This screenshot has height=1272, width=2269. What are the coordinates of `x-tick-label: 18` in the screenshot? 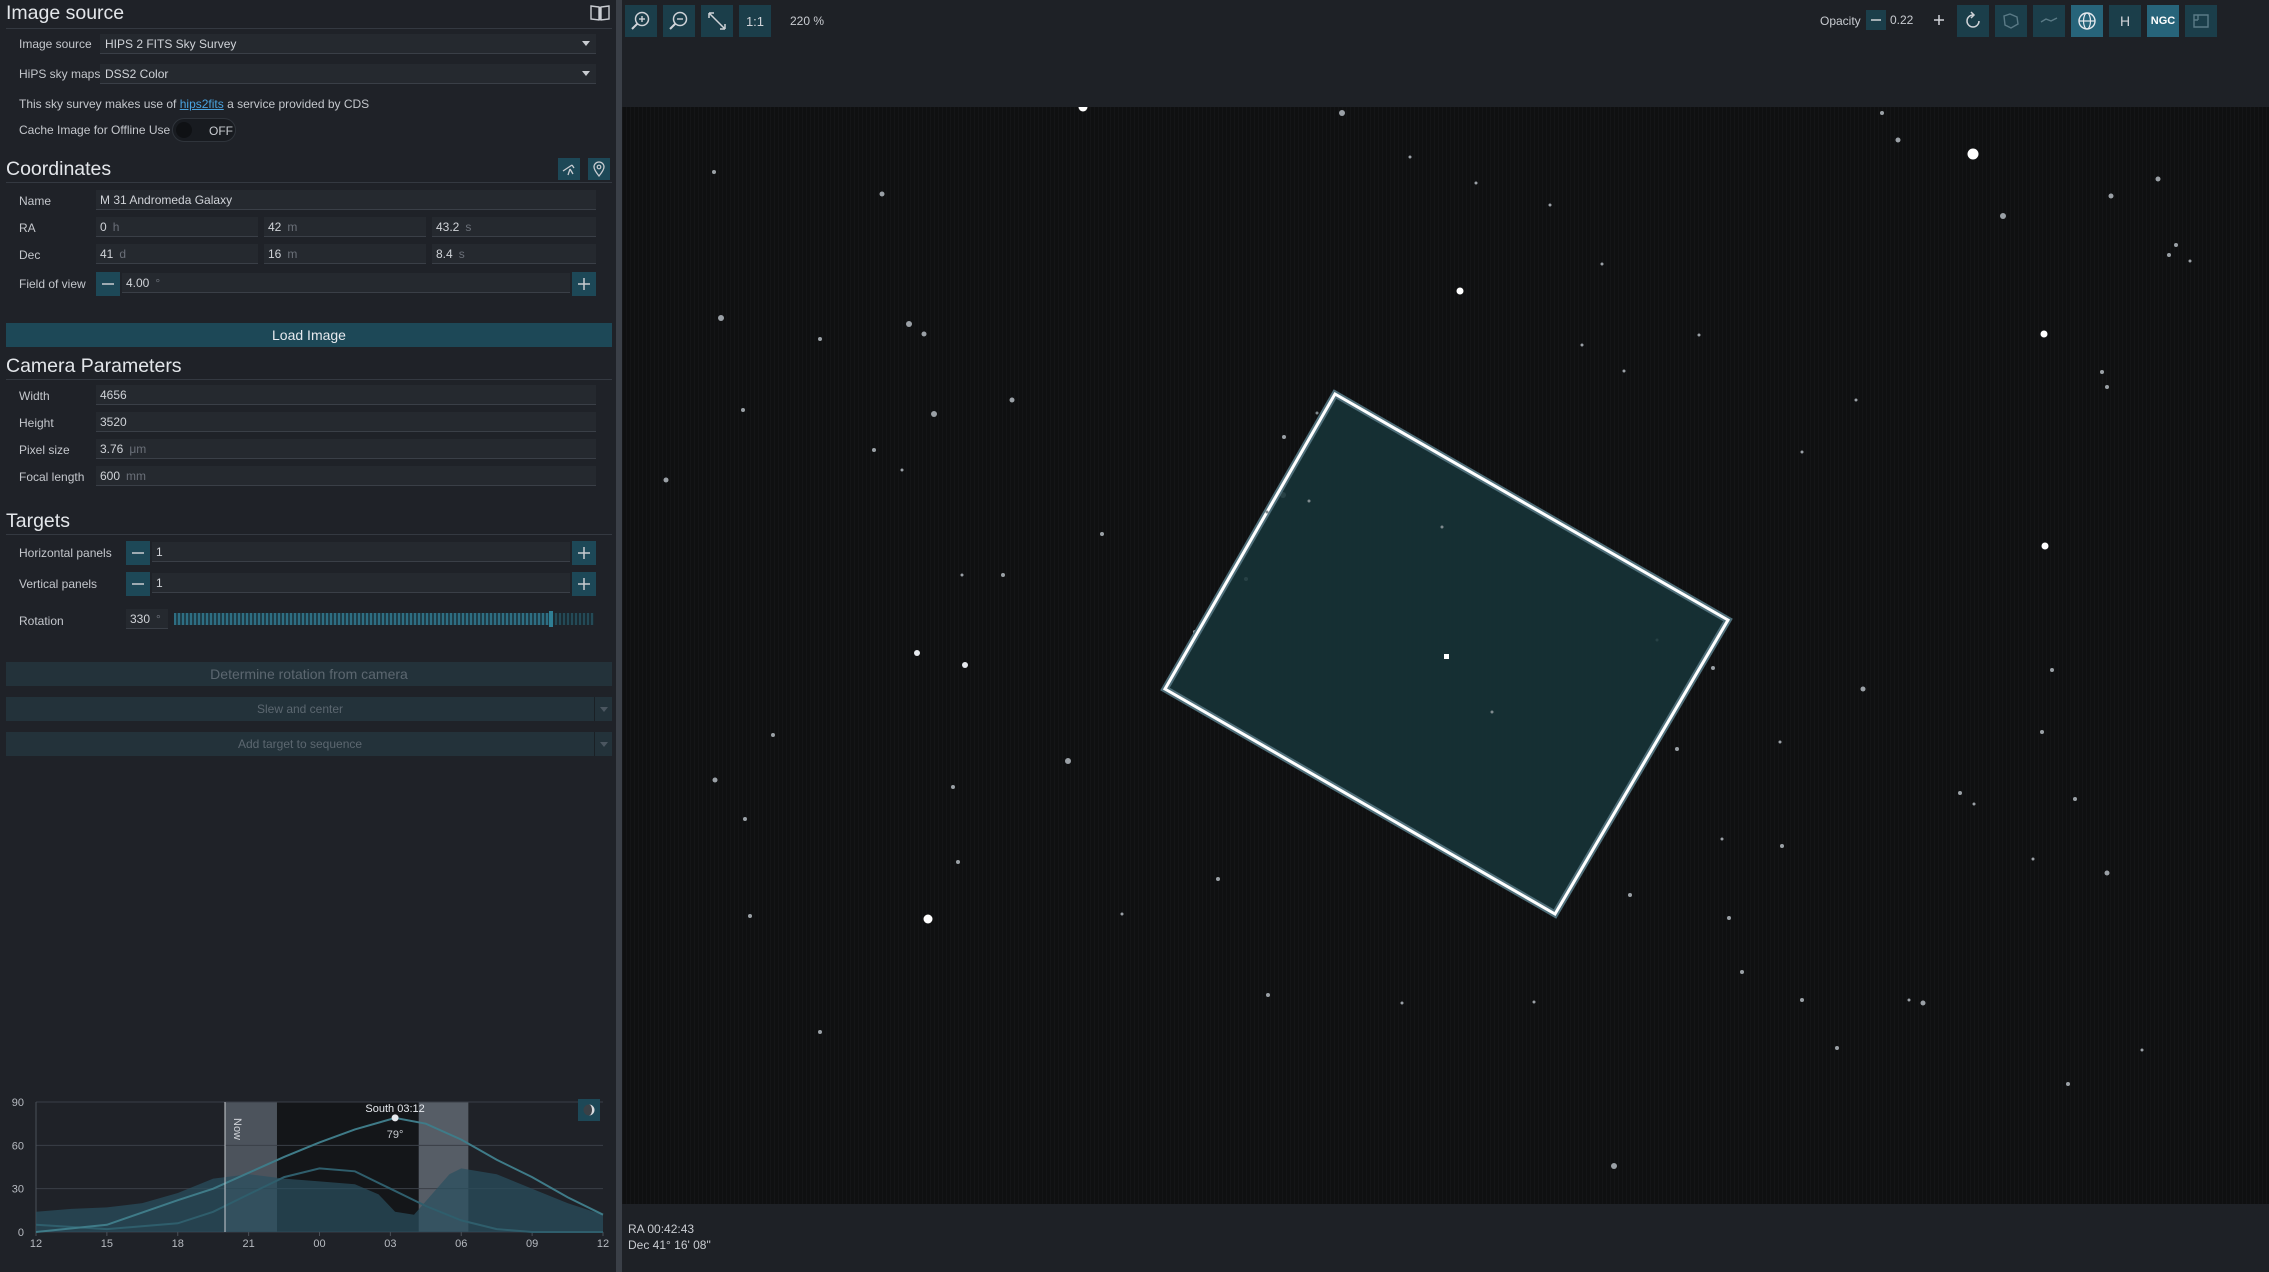 It's located at (178, 1244).